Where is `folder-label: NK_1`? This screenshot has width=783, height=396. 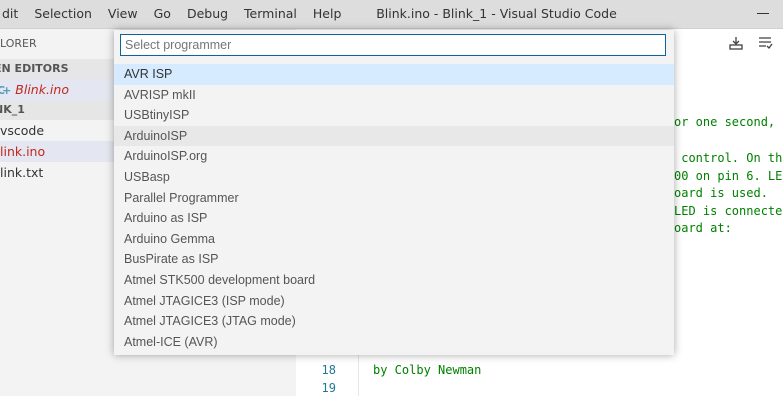 folder-label: NK_1 is located at coordinates (12, 109).